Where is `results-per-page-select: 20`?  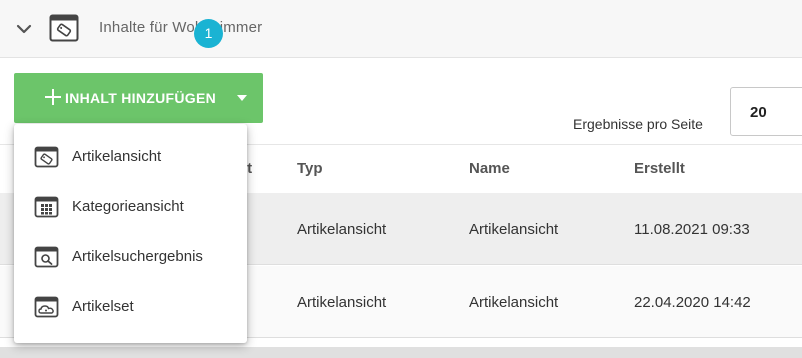
results-per-page-select: 20 is located at coordinates (766, 111).